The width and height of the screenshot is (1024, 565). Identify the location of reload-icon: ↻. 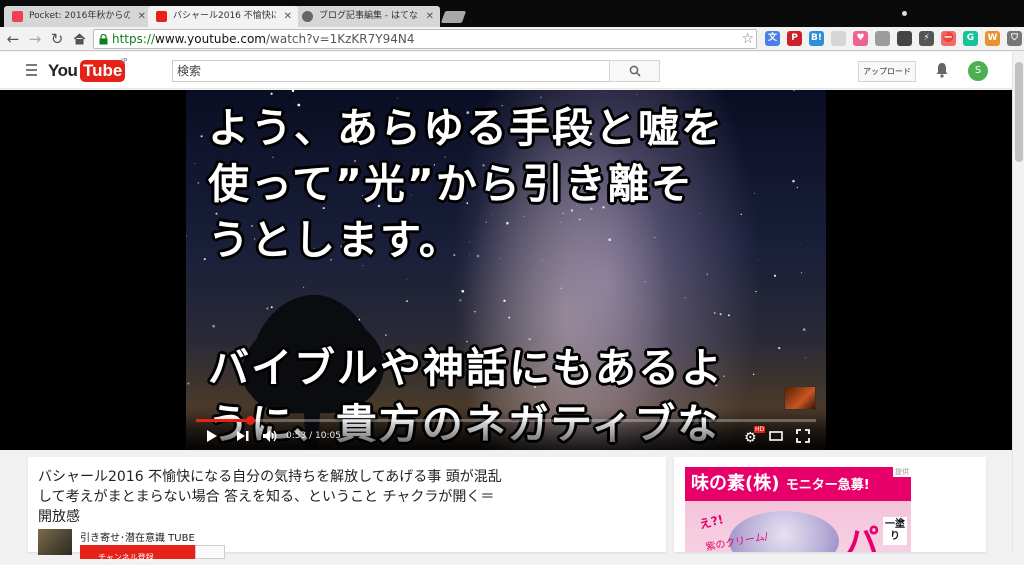
(57, 39).